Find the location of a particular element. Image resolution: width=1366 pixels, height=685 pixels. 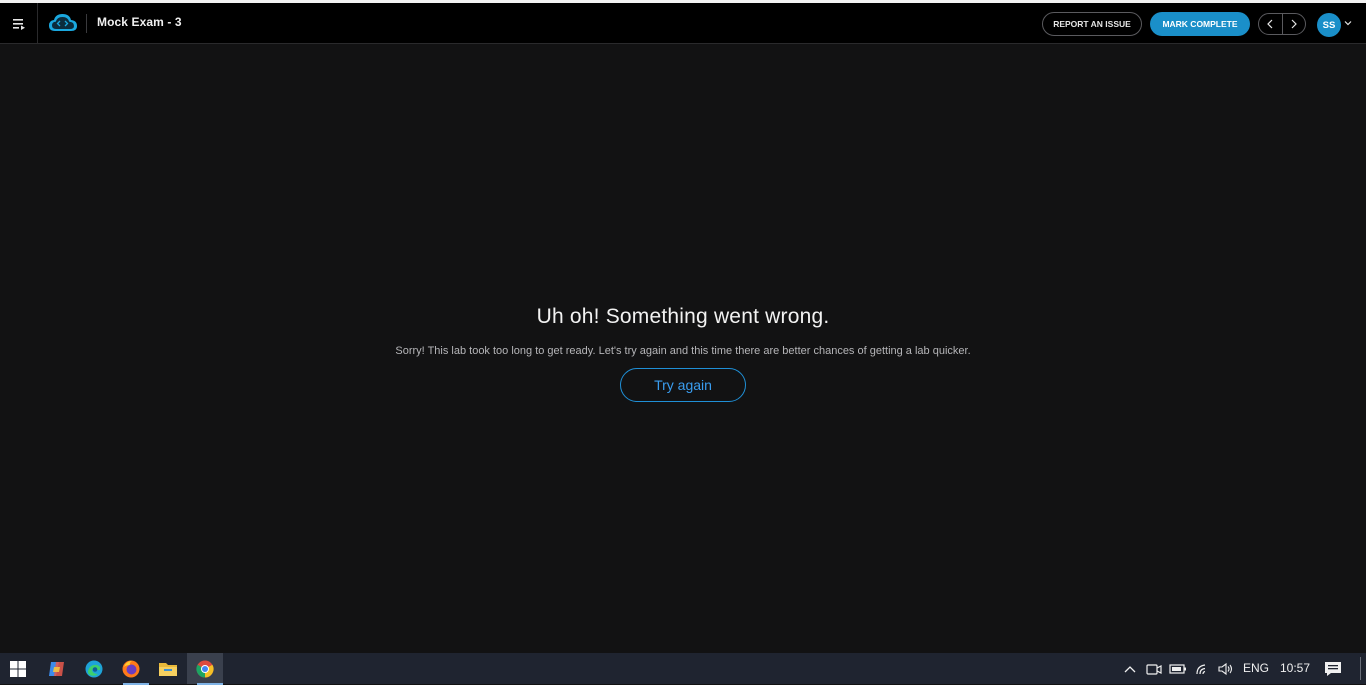

taskbar-chrome is located at coordinates (208, 671).